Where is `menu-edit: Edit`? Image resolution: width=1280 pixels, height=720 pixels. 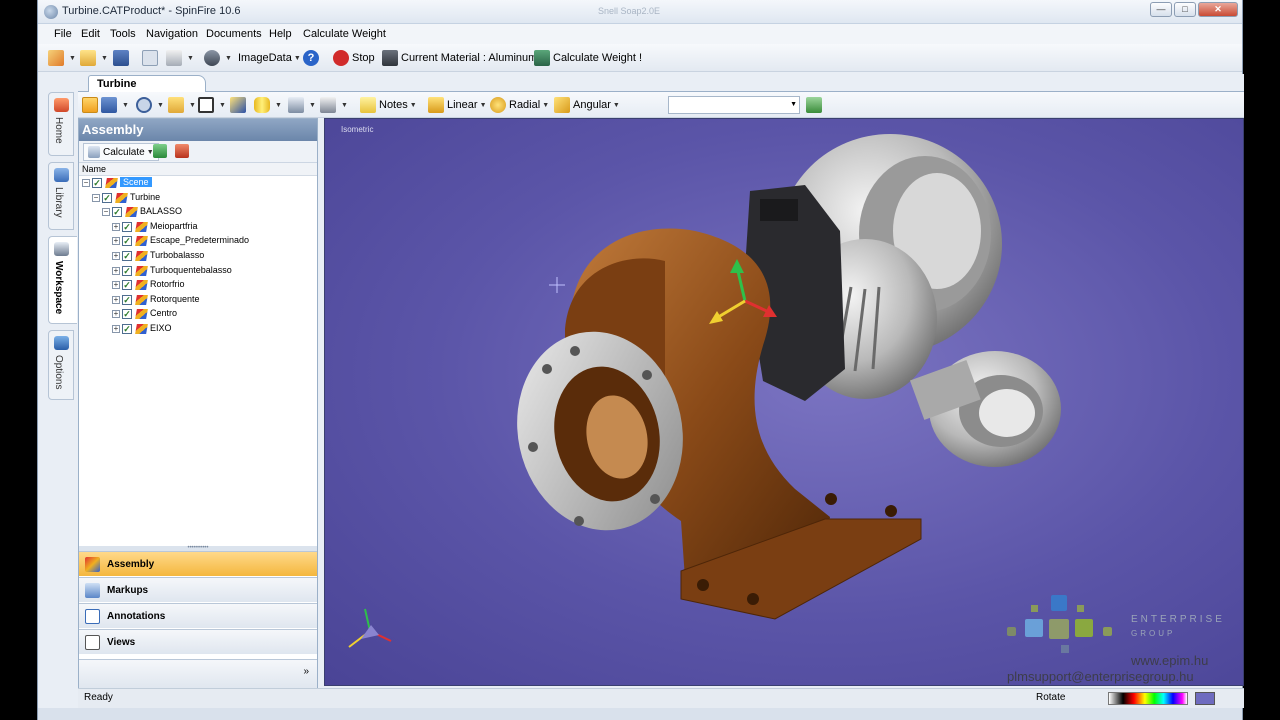
menu-edit: Edit is located at coordinates (90, 34).